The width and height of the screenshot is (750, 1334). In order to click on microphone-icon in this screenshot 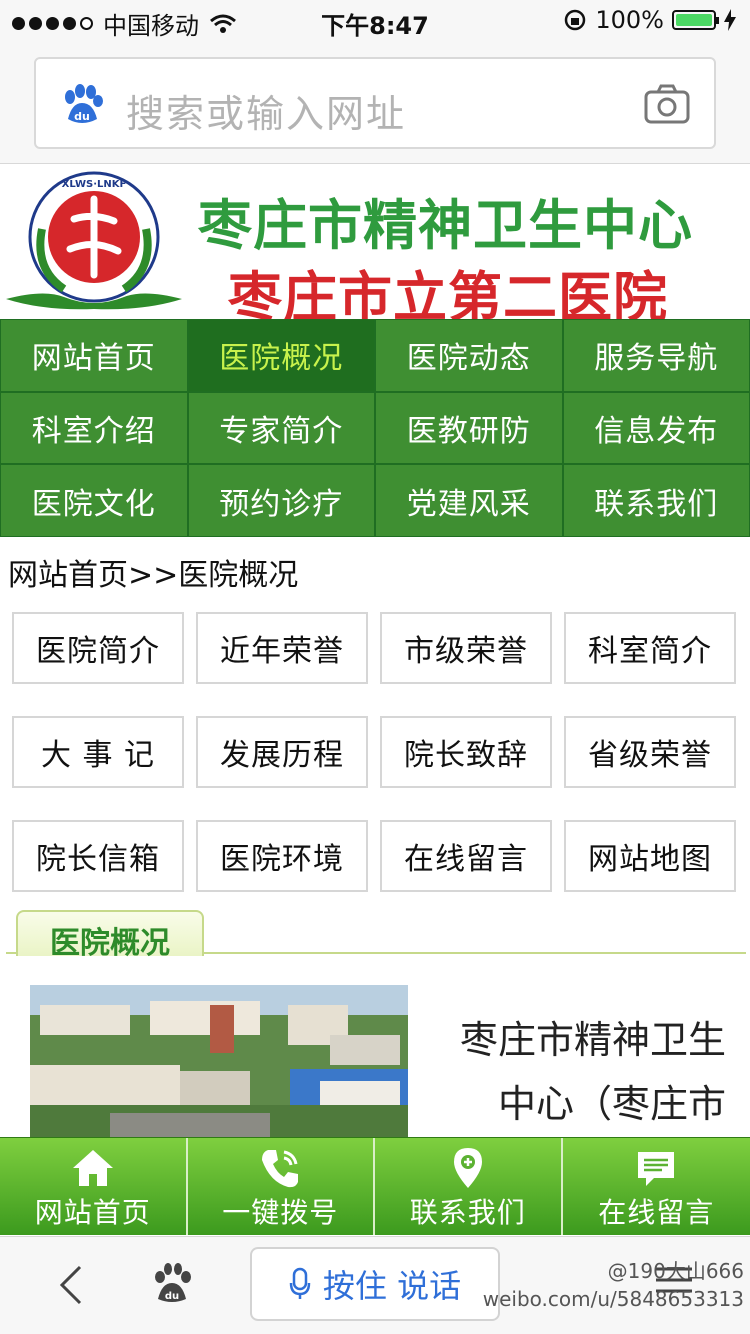, I will do `click(300, 1283)`.